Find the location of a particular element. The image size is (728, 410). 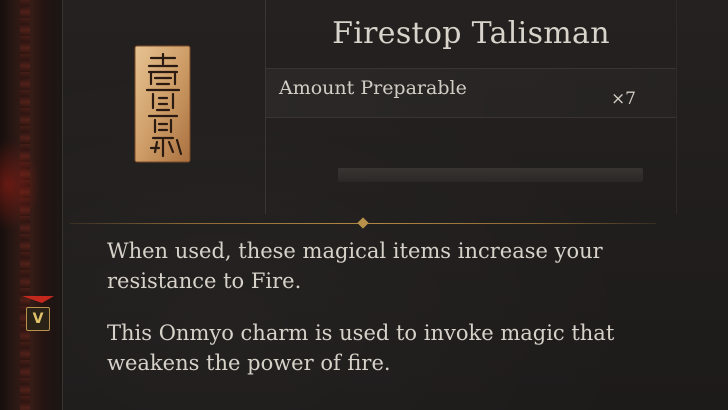

stat-value: ×7 is located at coordinates (623, 99).